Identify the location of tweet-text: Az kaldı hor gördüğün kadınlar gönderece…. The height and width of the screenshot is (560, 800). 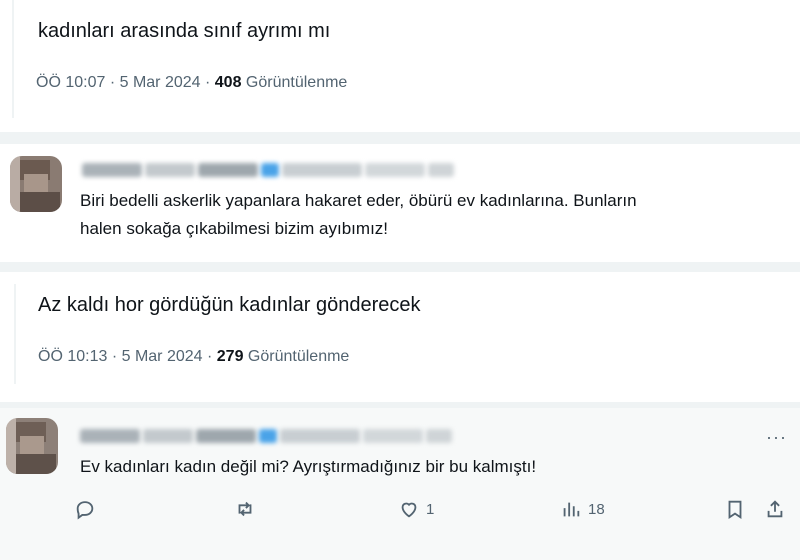
(229, 305).